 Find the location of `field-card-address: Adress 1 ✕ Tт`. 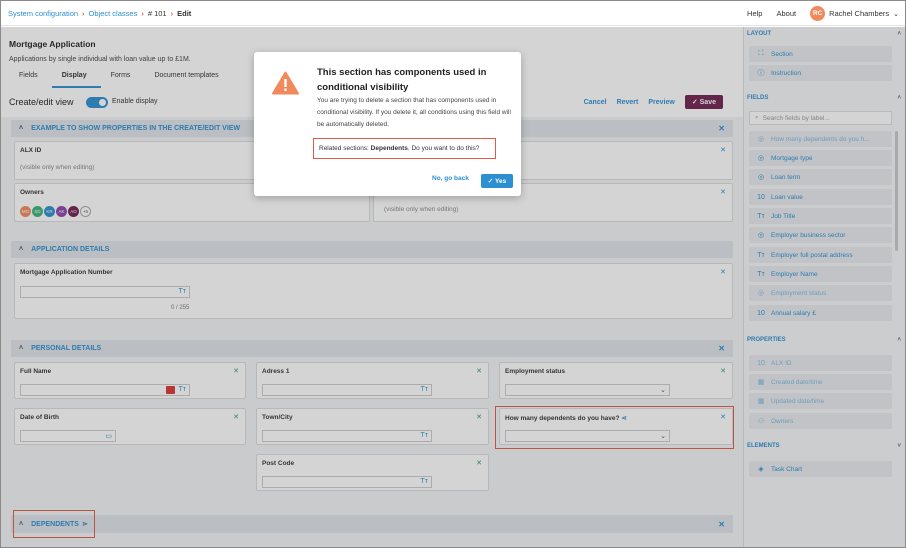

field-card-address: Adress 1 ✕ Tт is located at coordinates (372, 380).